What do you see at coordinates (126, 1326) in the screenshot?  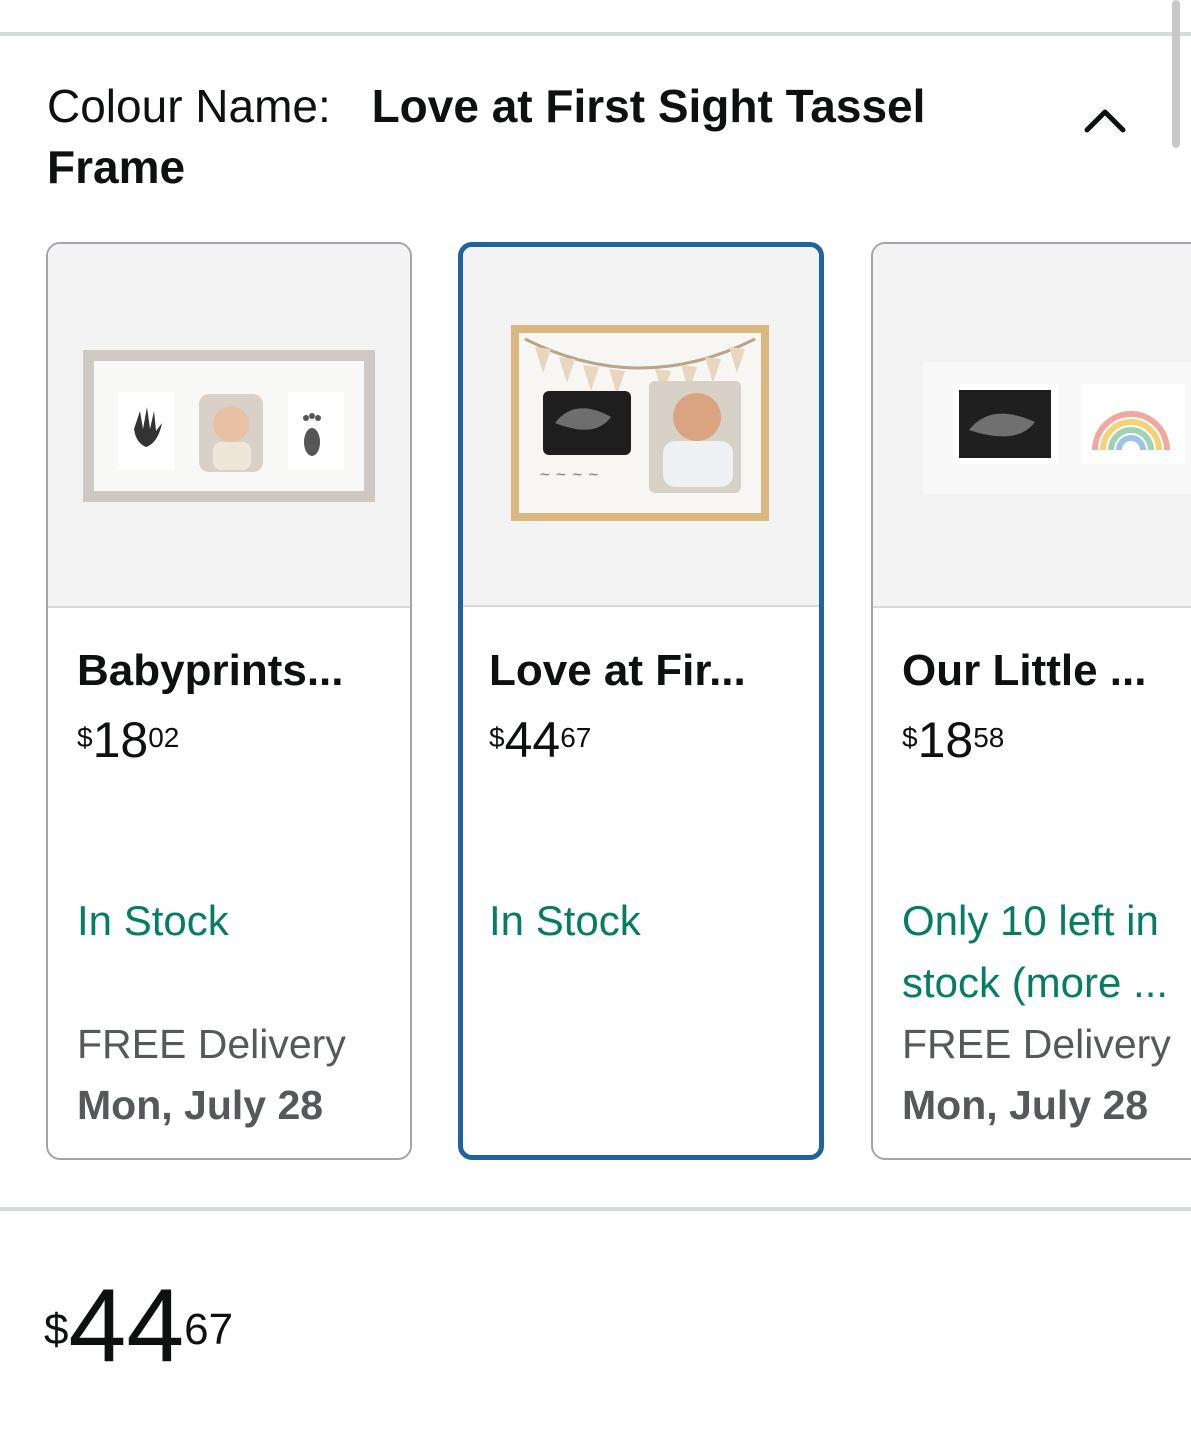 I see `main-price-whole: 44` at bounding box center [126, 1326].